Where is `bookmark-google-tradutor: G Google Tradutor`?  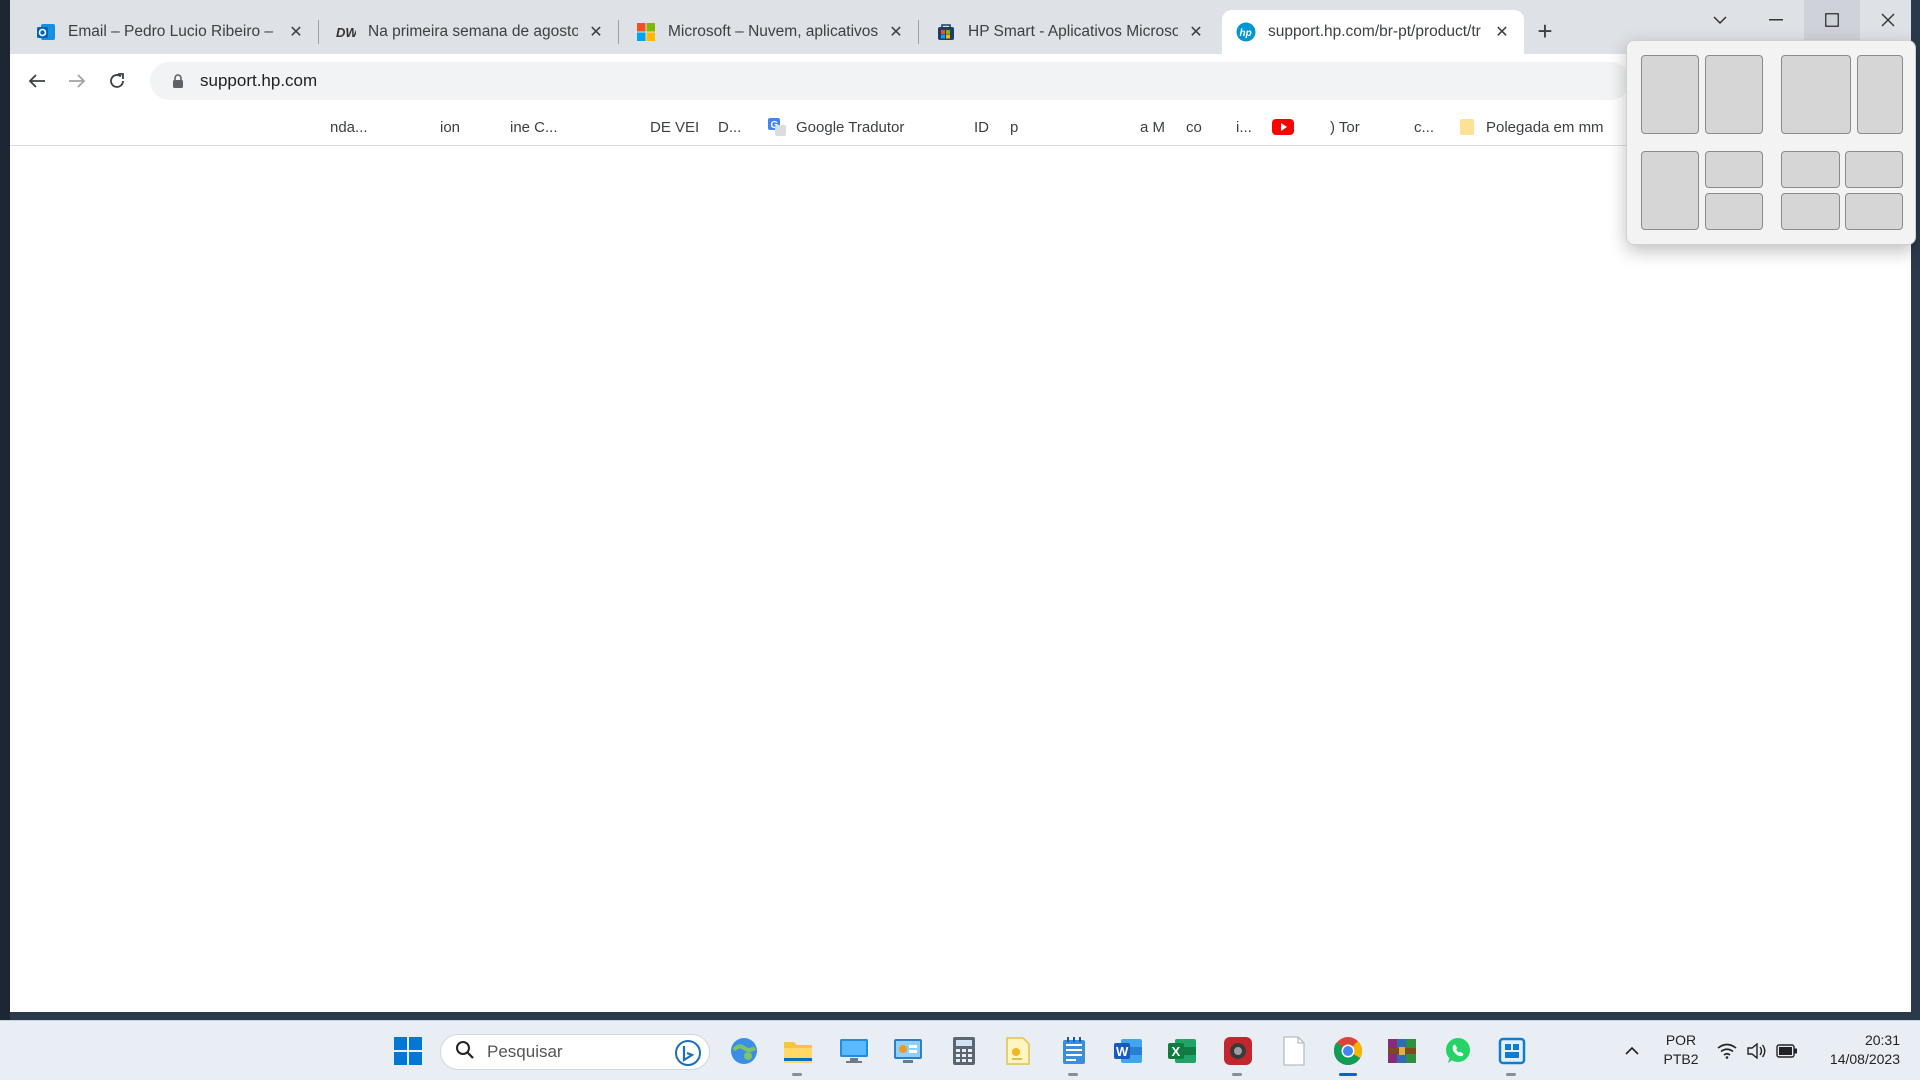 bookmark-google-tradutor: G Google Tradutor is located at coordinates (836, 127).